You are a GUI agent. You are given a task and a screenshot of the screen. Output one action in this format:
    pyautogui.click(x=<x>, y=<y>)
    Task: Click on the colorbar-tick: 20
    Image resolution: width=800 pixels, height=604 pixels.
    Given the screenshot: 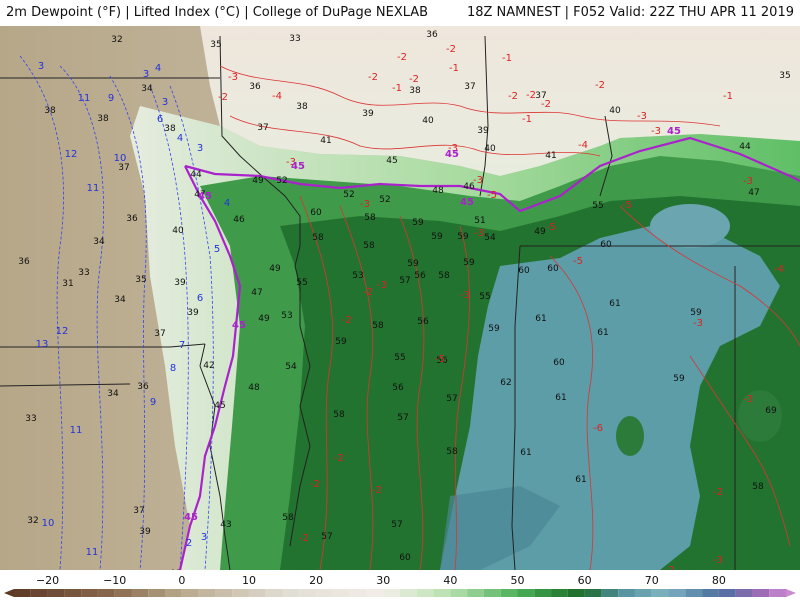 What is the action you would take?
    pyautogui.click(x=316, y=580)
    